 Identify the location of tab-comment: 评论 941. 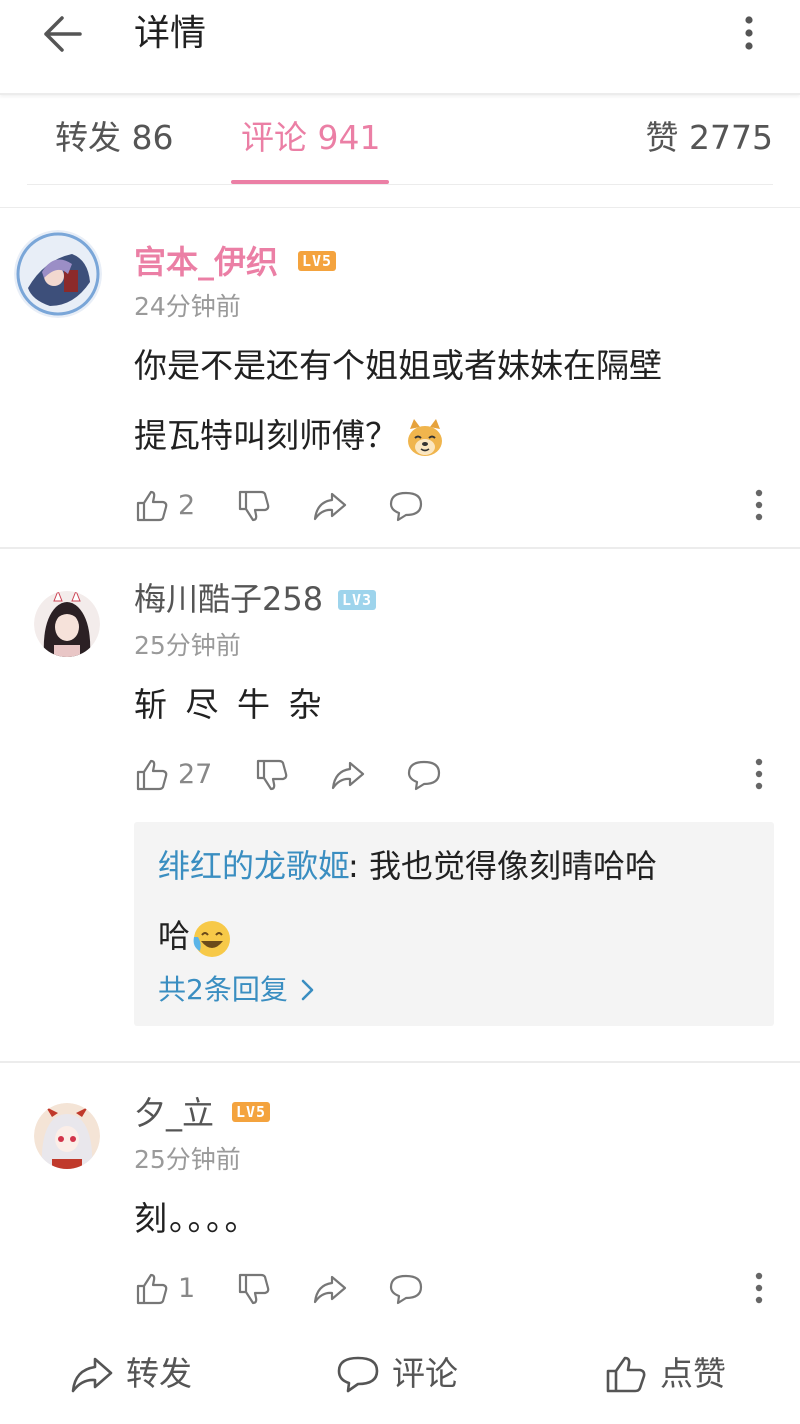
(310, 138).